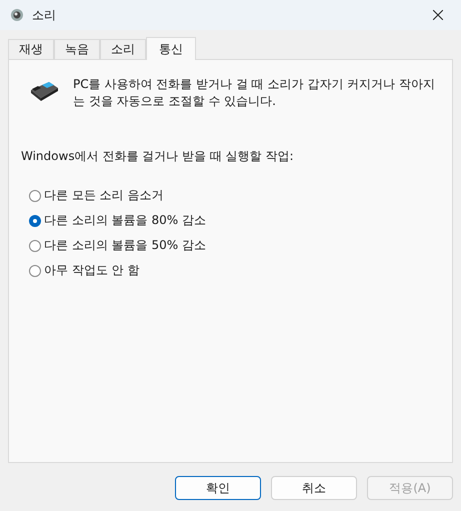  I want to click on speaker-icon, so click(17, 15).